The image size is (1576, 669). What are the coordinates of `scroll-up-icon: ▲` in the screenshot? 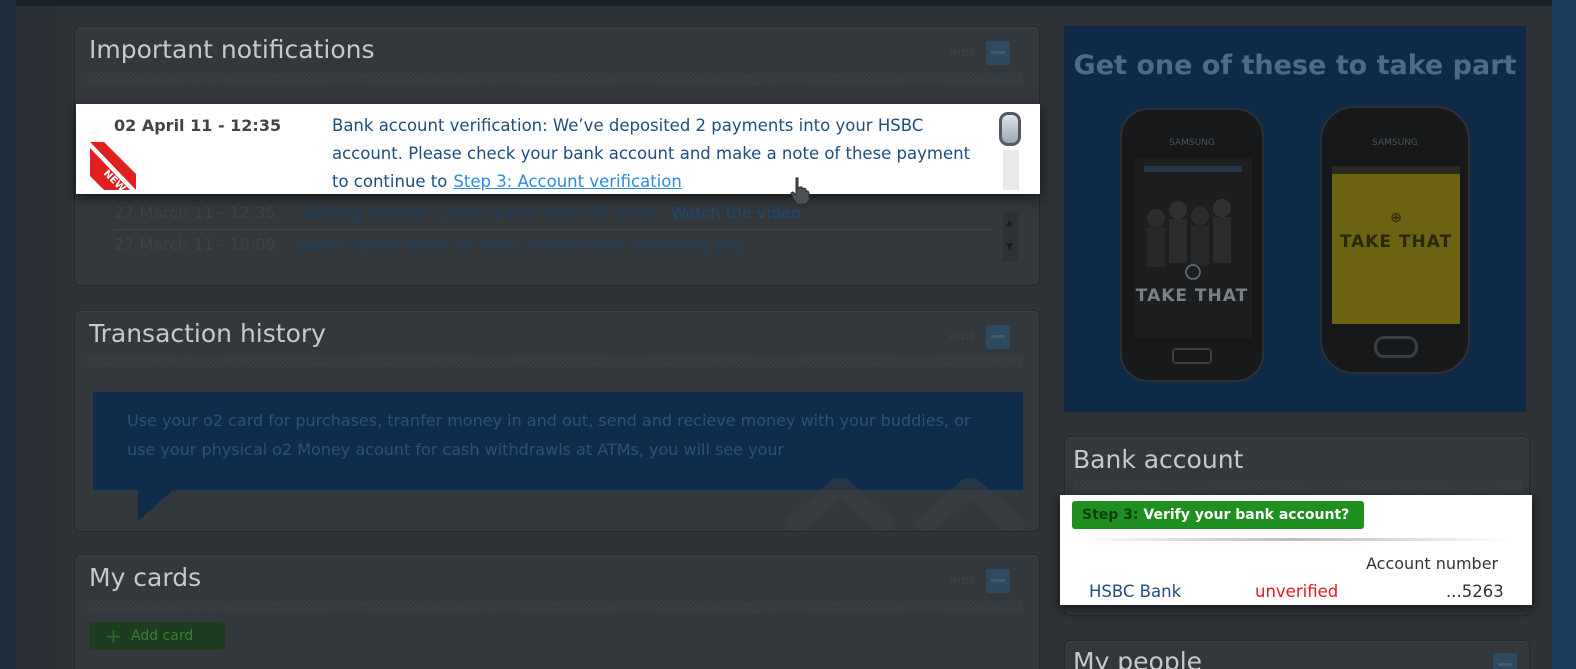 It's located at (1009, 223).